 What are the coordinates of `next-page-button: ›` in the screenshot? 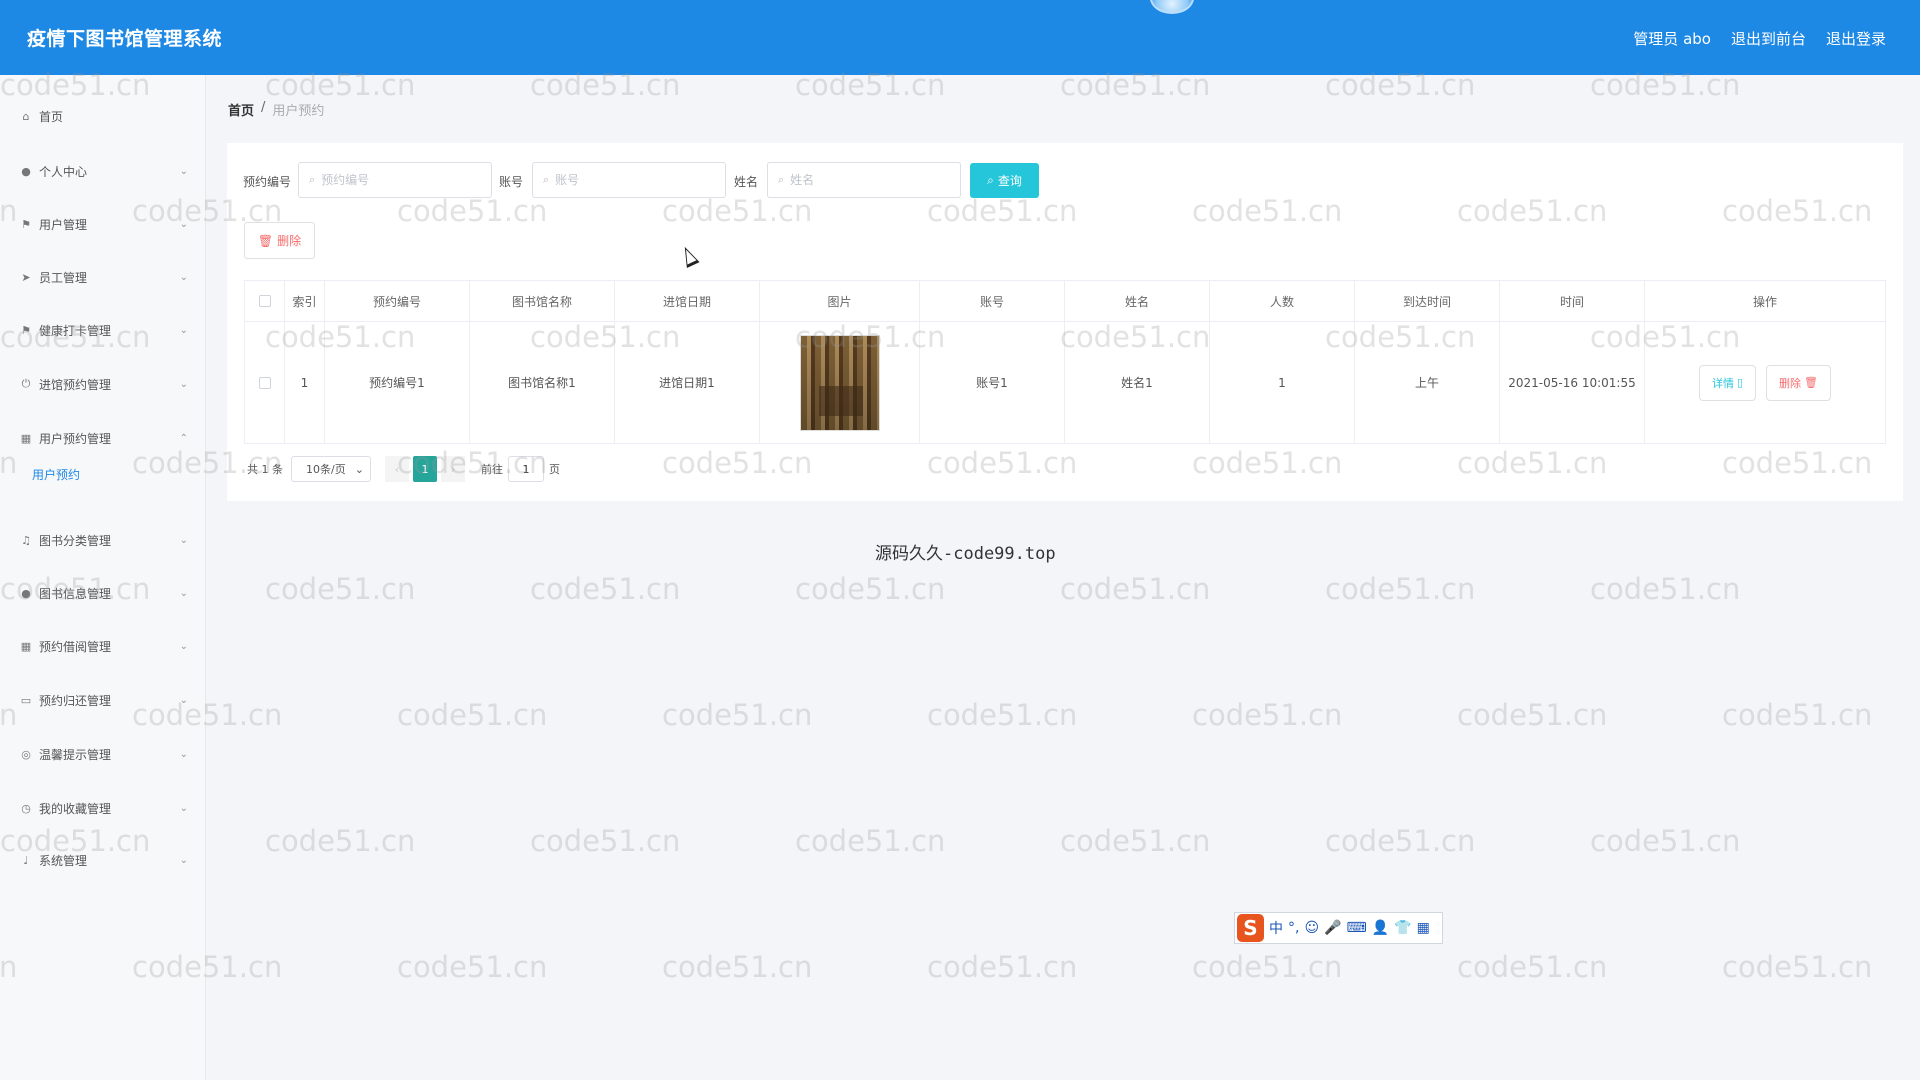 It's located at (453, 469).